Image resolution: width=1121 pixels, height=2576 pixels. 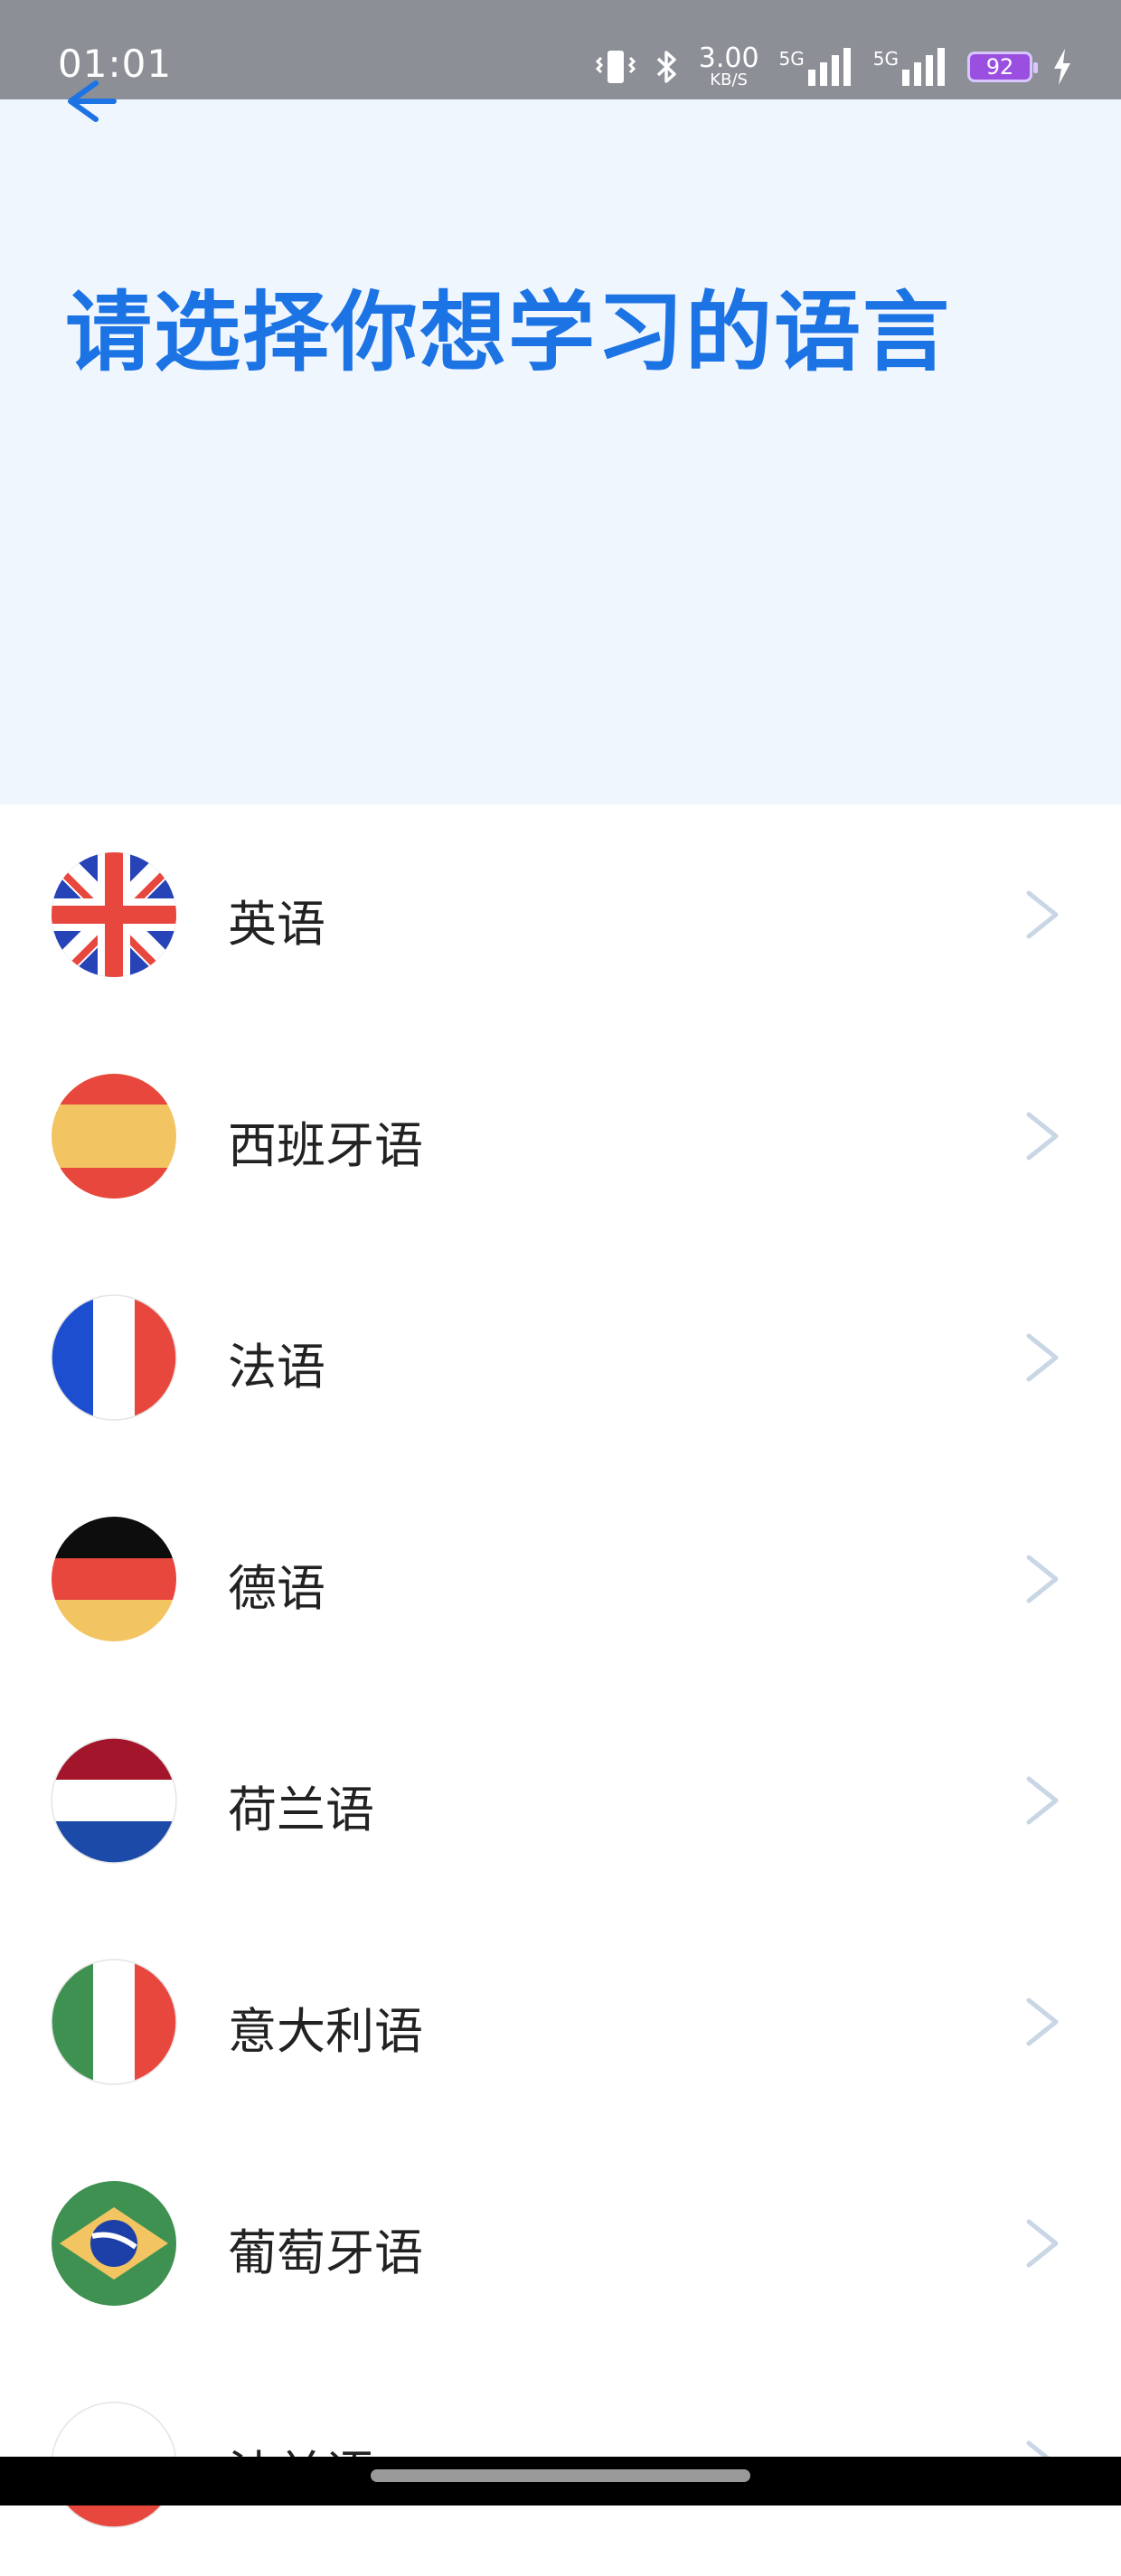 I want to click on language-item-italian: 意大利语, so click(x=560, y=2023).